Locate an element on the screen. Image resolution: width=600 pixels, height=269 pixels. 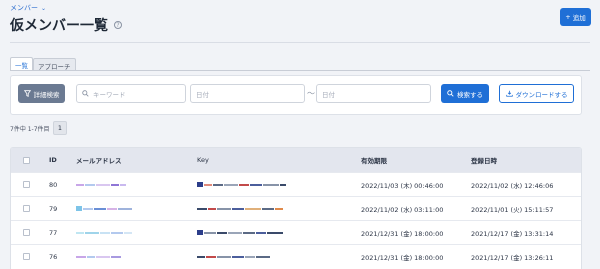
row-id: 79 is located at coordinates (53, 208).